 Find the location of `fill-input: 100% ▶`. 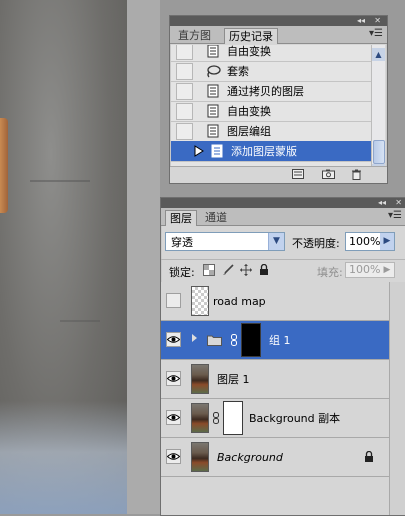

fill-input: 100% ▶ is located at coordinates (370, 270).